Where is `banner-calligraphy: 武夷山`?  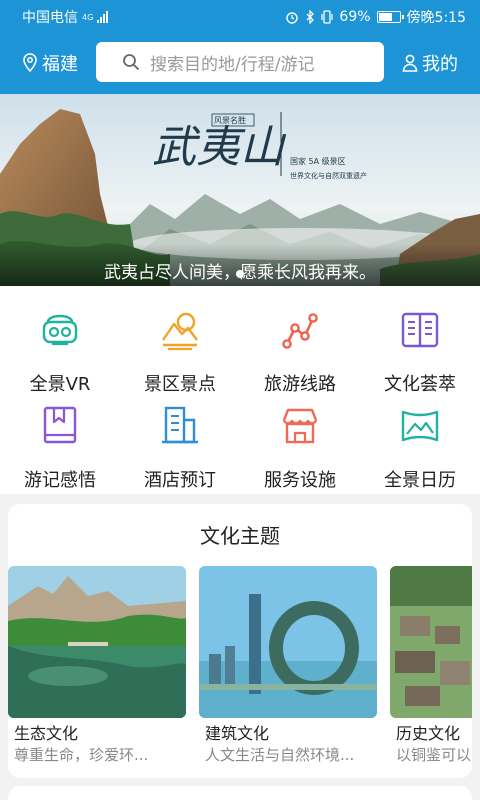
banner-calligraphy: 武夷山 is located at coordinates (219, 147).